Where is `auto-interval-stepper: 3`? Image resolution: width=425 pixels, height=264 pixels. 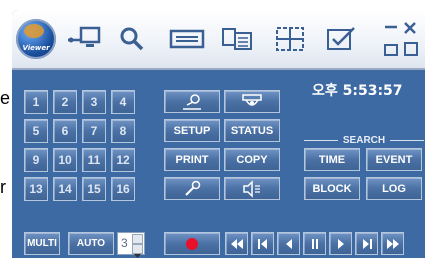
auto-interval-stepper: 3 is located at coordinates (131, 245).